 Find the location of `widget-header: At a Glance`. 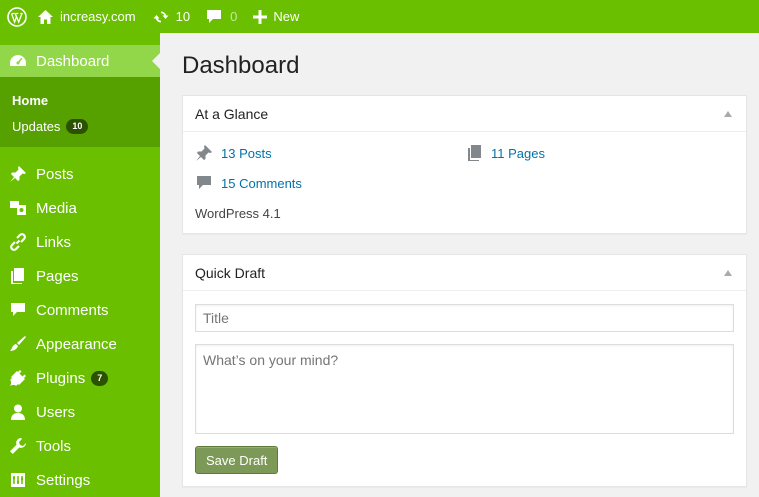

widget-header: At a Glance is located at coordinates (464, 114).